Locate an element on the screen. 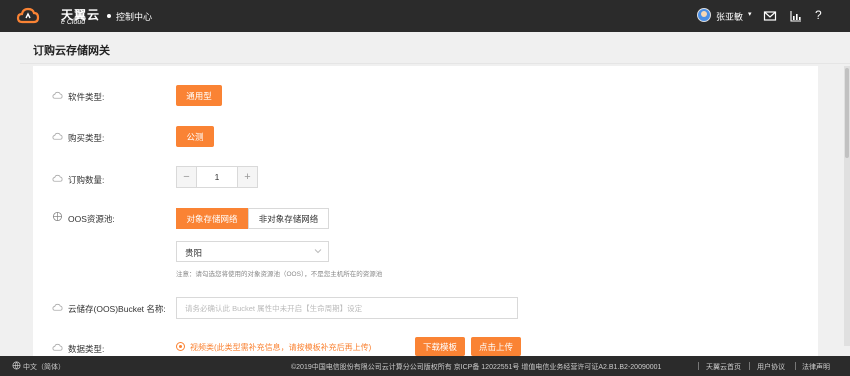  quantity-stepper: − 1 + is located at coordinates (217, 177).